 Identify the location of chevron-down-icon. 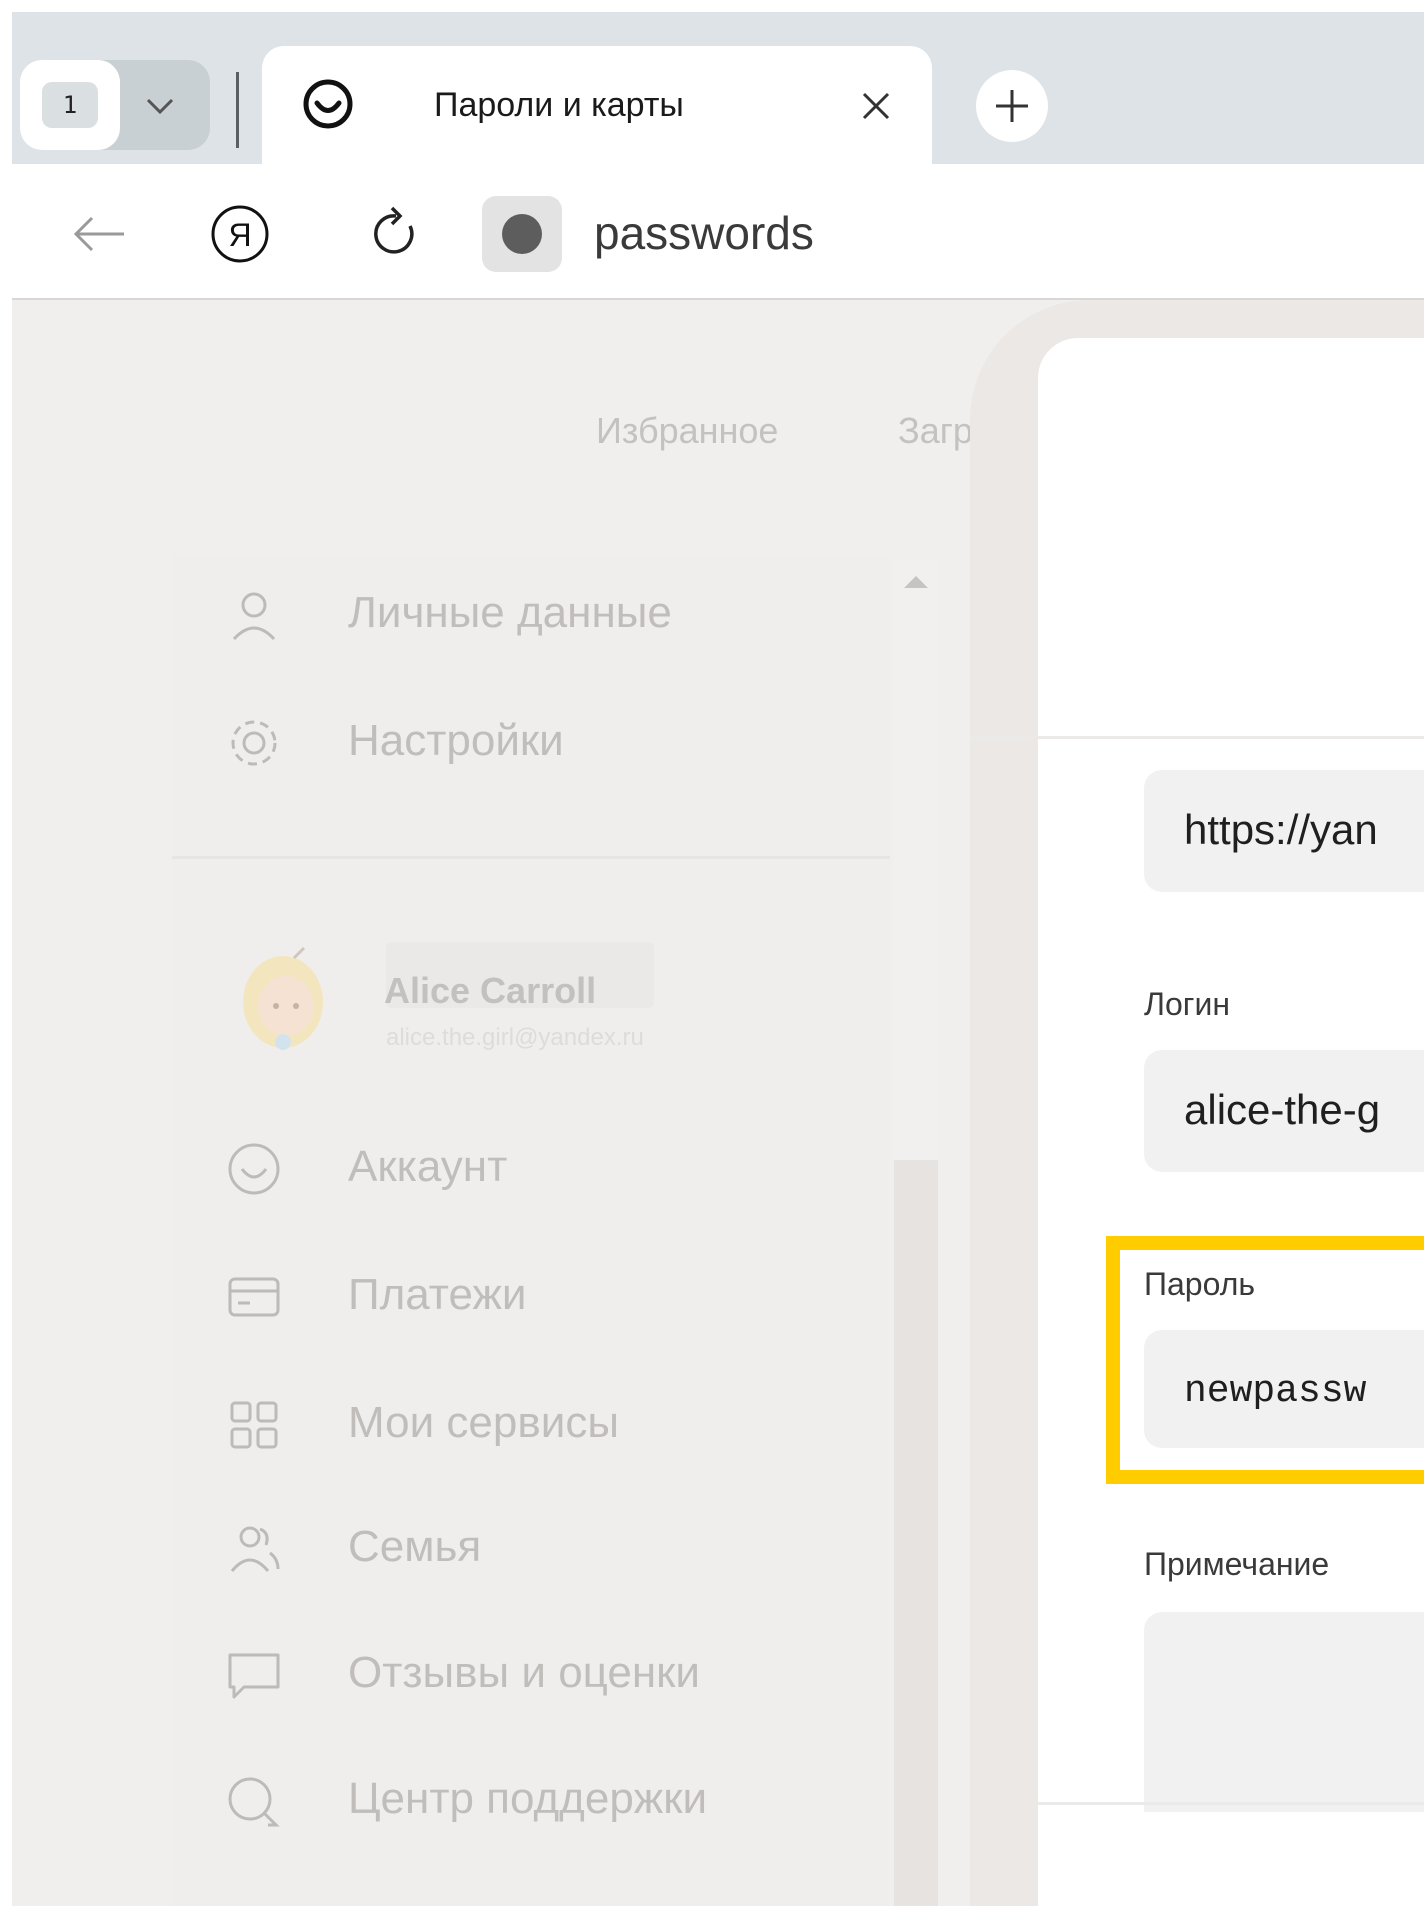
(160, 105).